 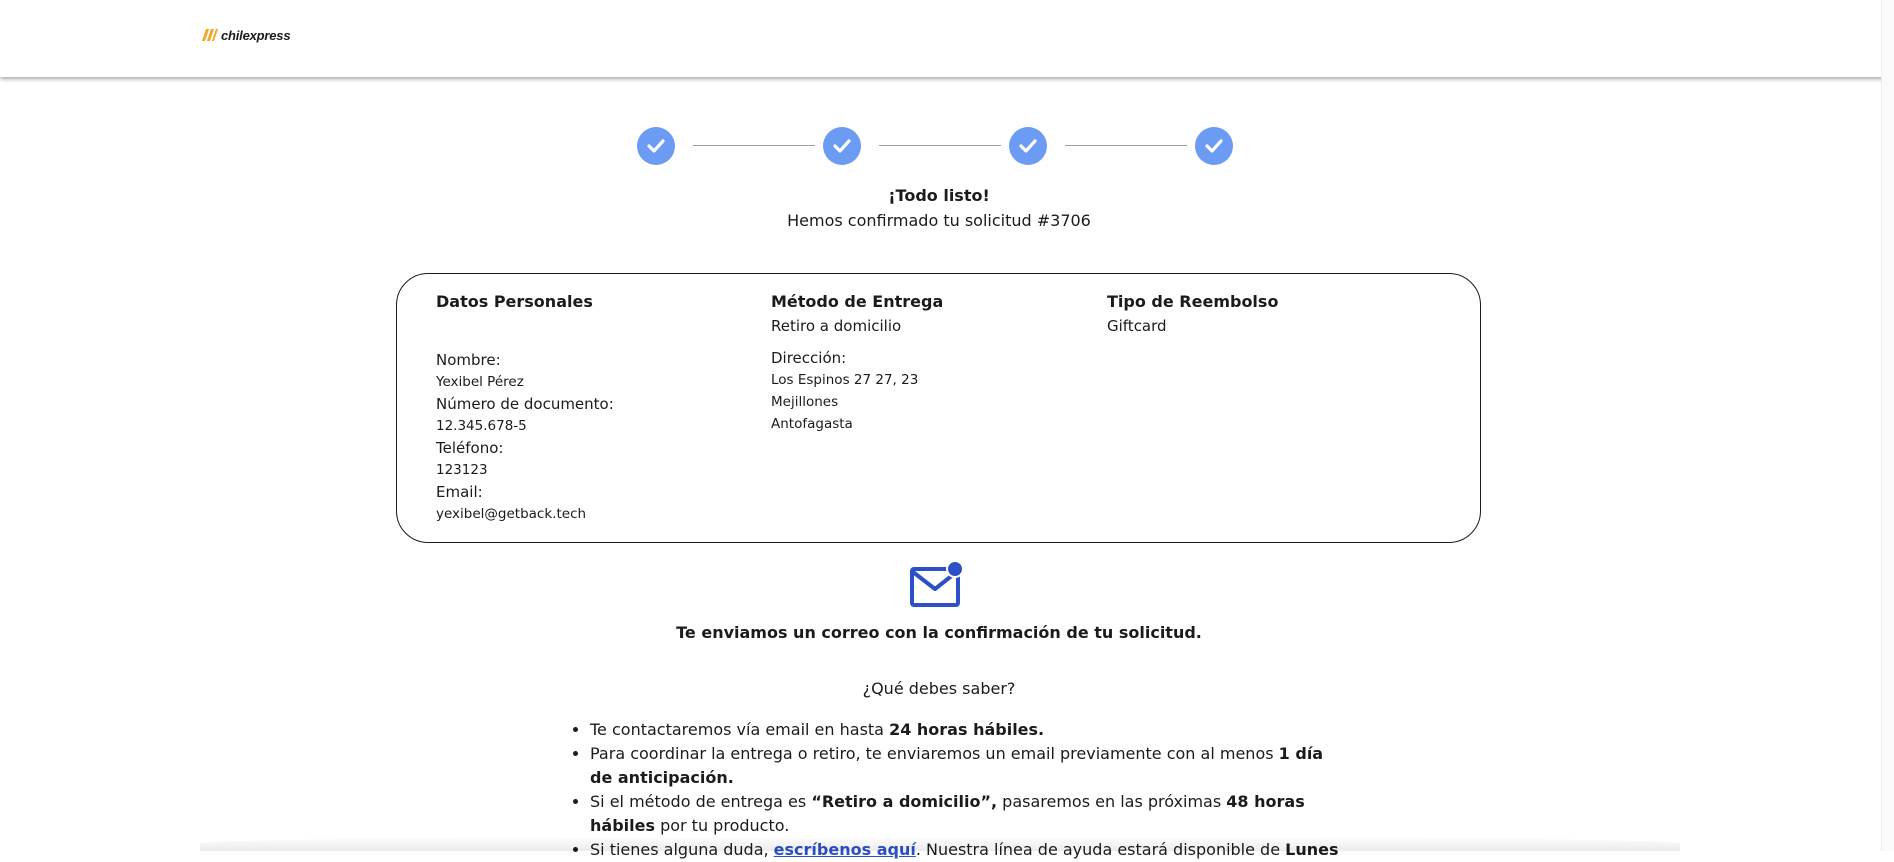 I want to click on refund-type-heading: Tipo de Reembolso, so click(x=1193, y=301).